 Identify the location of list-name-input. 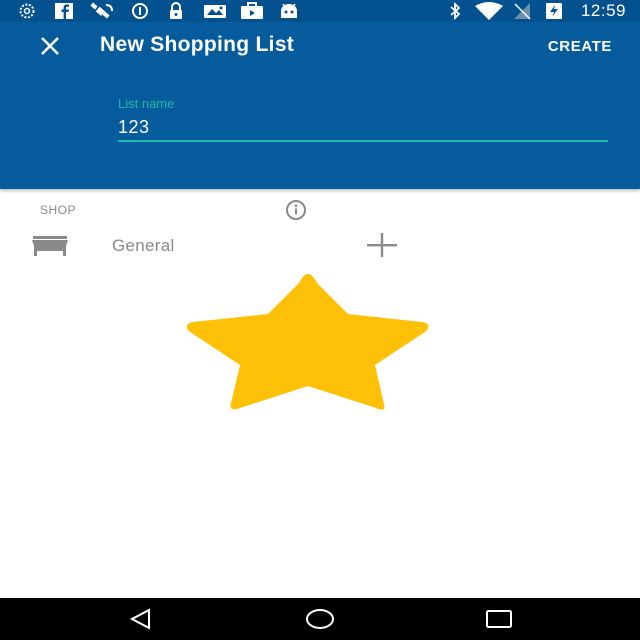
(363, 127).